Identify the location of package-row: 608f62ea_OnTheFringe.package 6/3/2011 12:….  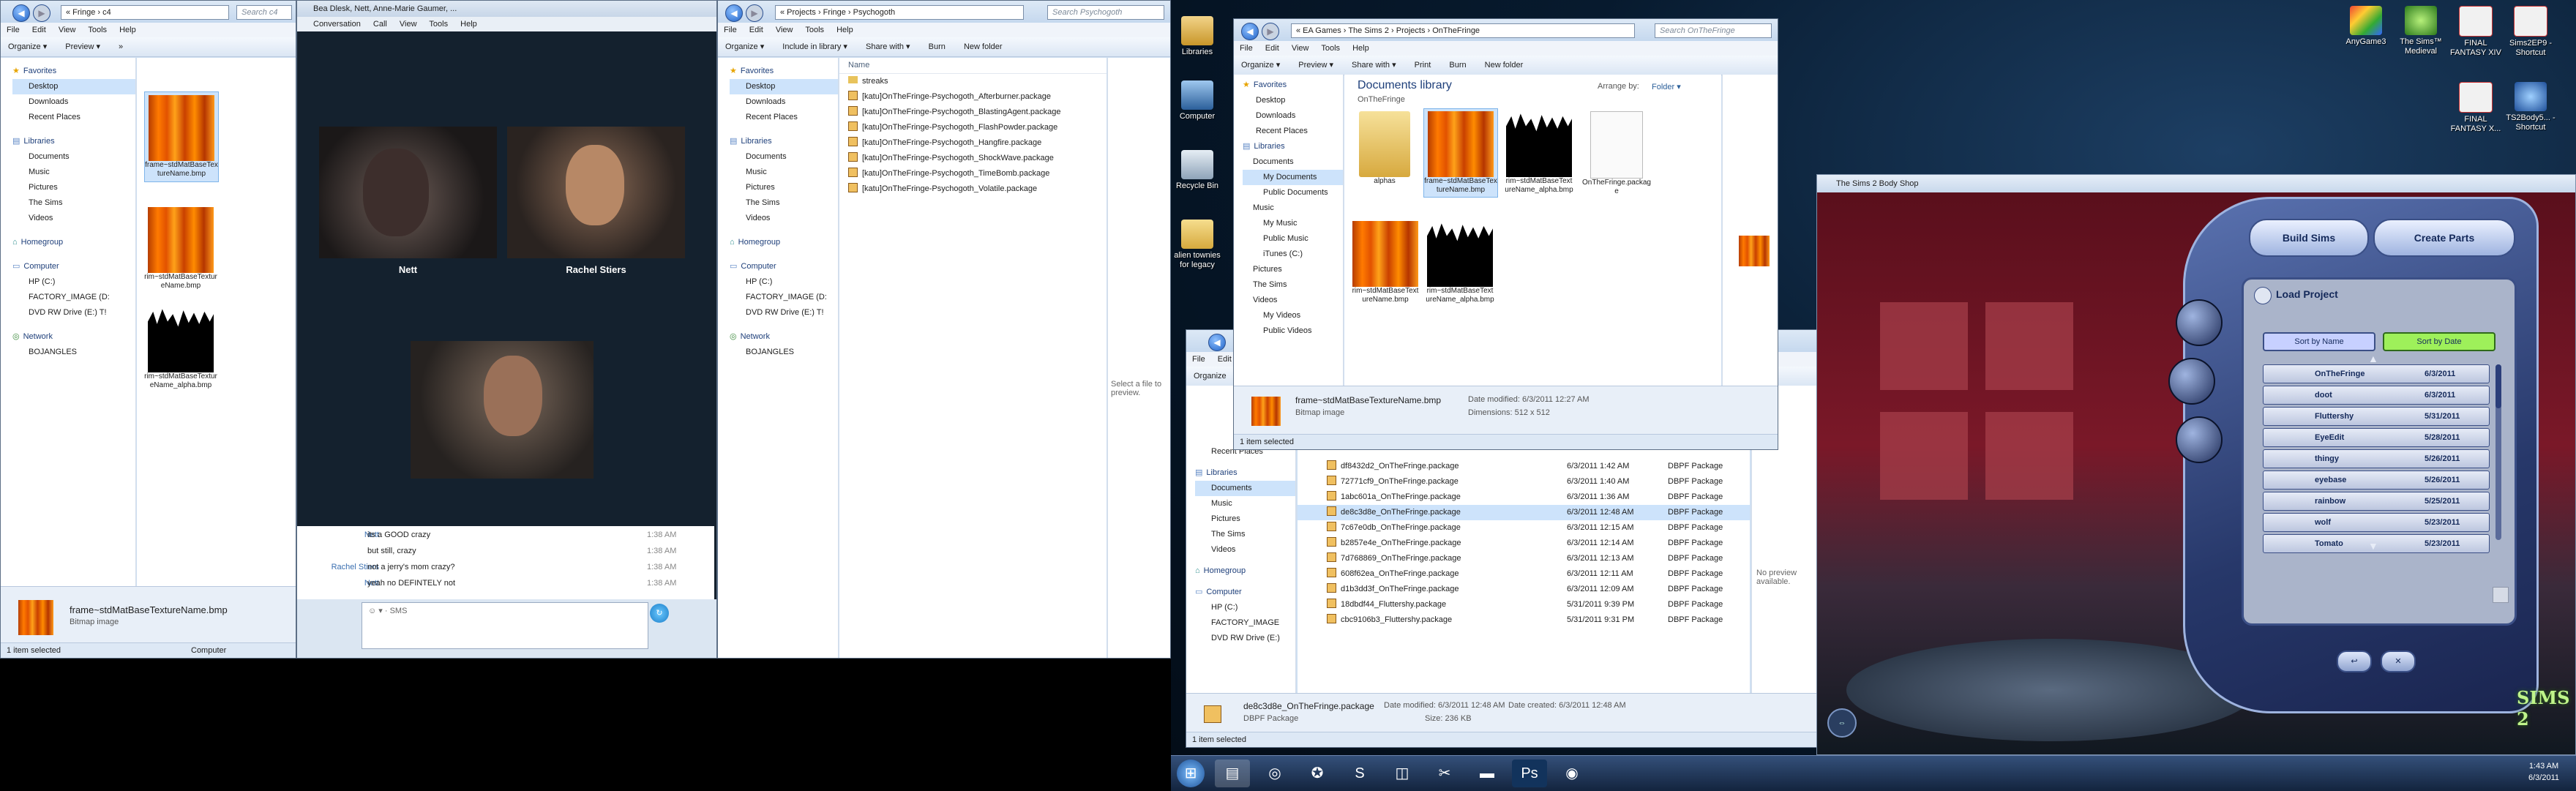
(1524, 574).